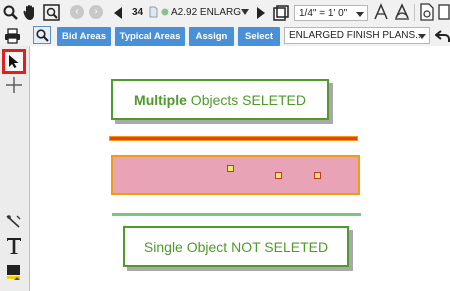 The width and height of the screenshot is (450, 291). Describe the element at coordinates (42, 35) in the screenshot. I see `zoom-fit-icon` at that location.